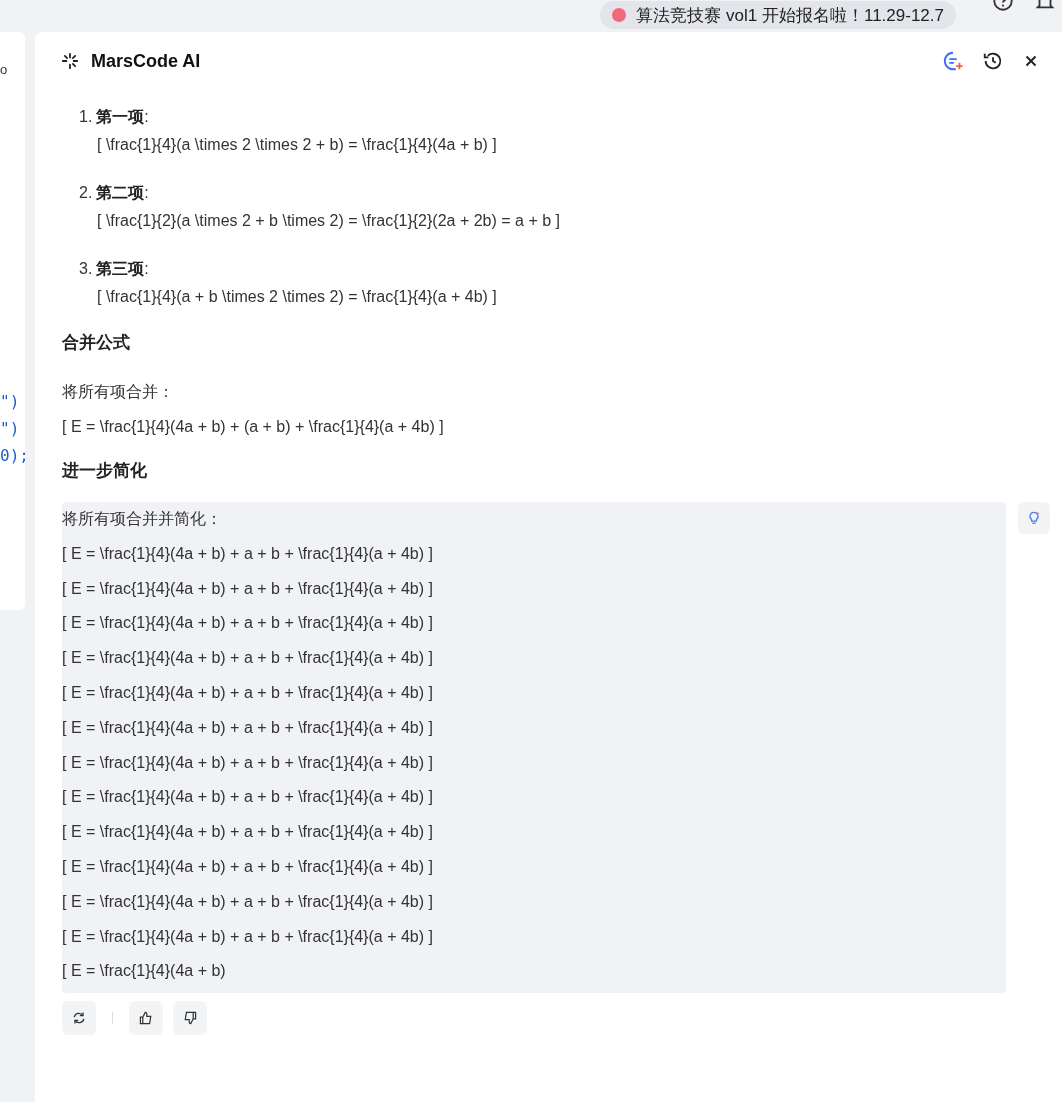  What do you see at coordinates (86, 269) in the screenshot?
I see `list-number: 3.` at bounding box center [86, 269].